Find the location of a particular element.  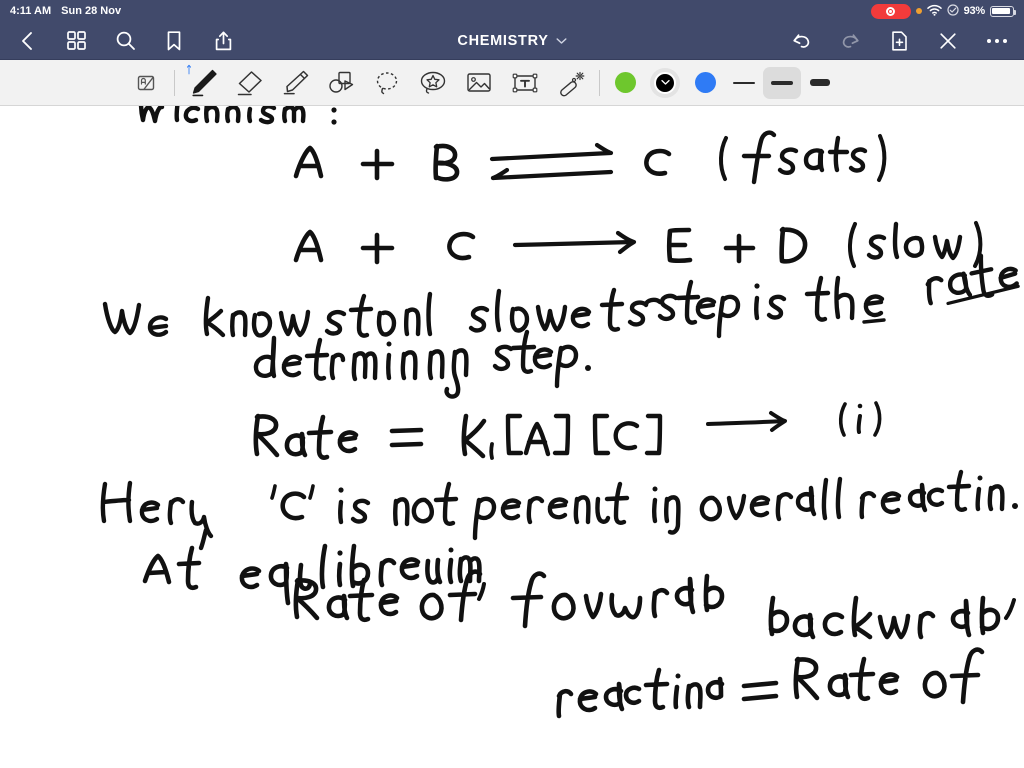

chevron-down-icon is located at coordinates (561, 41).